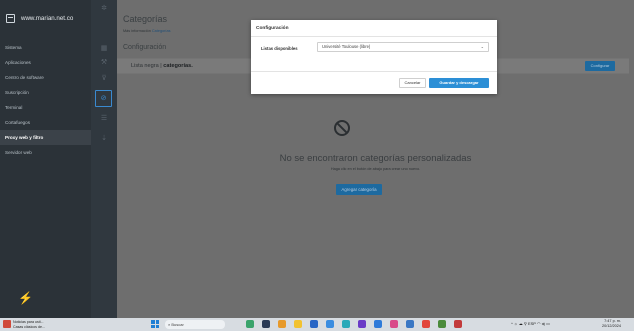 The height and width of the screenshot is (331, 634). I want to click on lists-label: Listas disponibles, so click(279, 48).